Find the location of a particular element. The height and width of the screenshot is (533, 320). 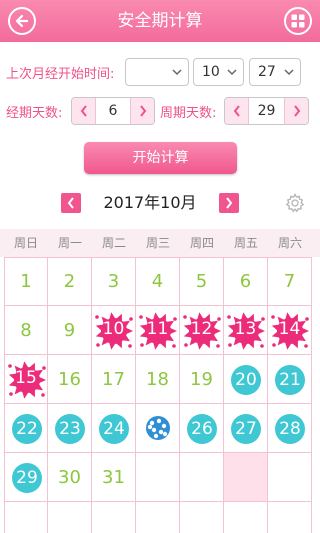

calendar-day-cell: 23 is located at coordinates (70, 428).